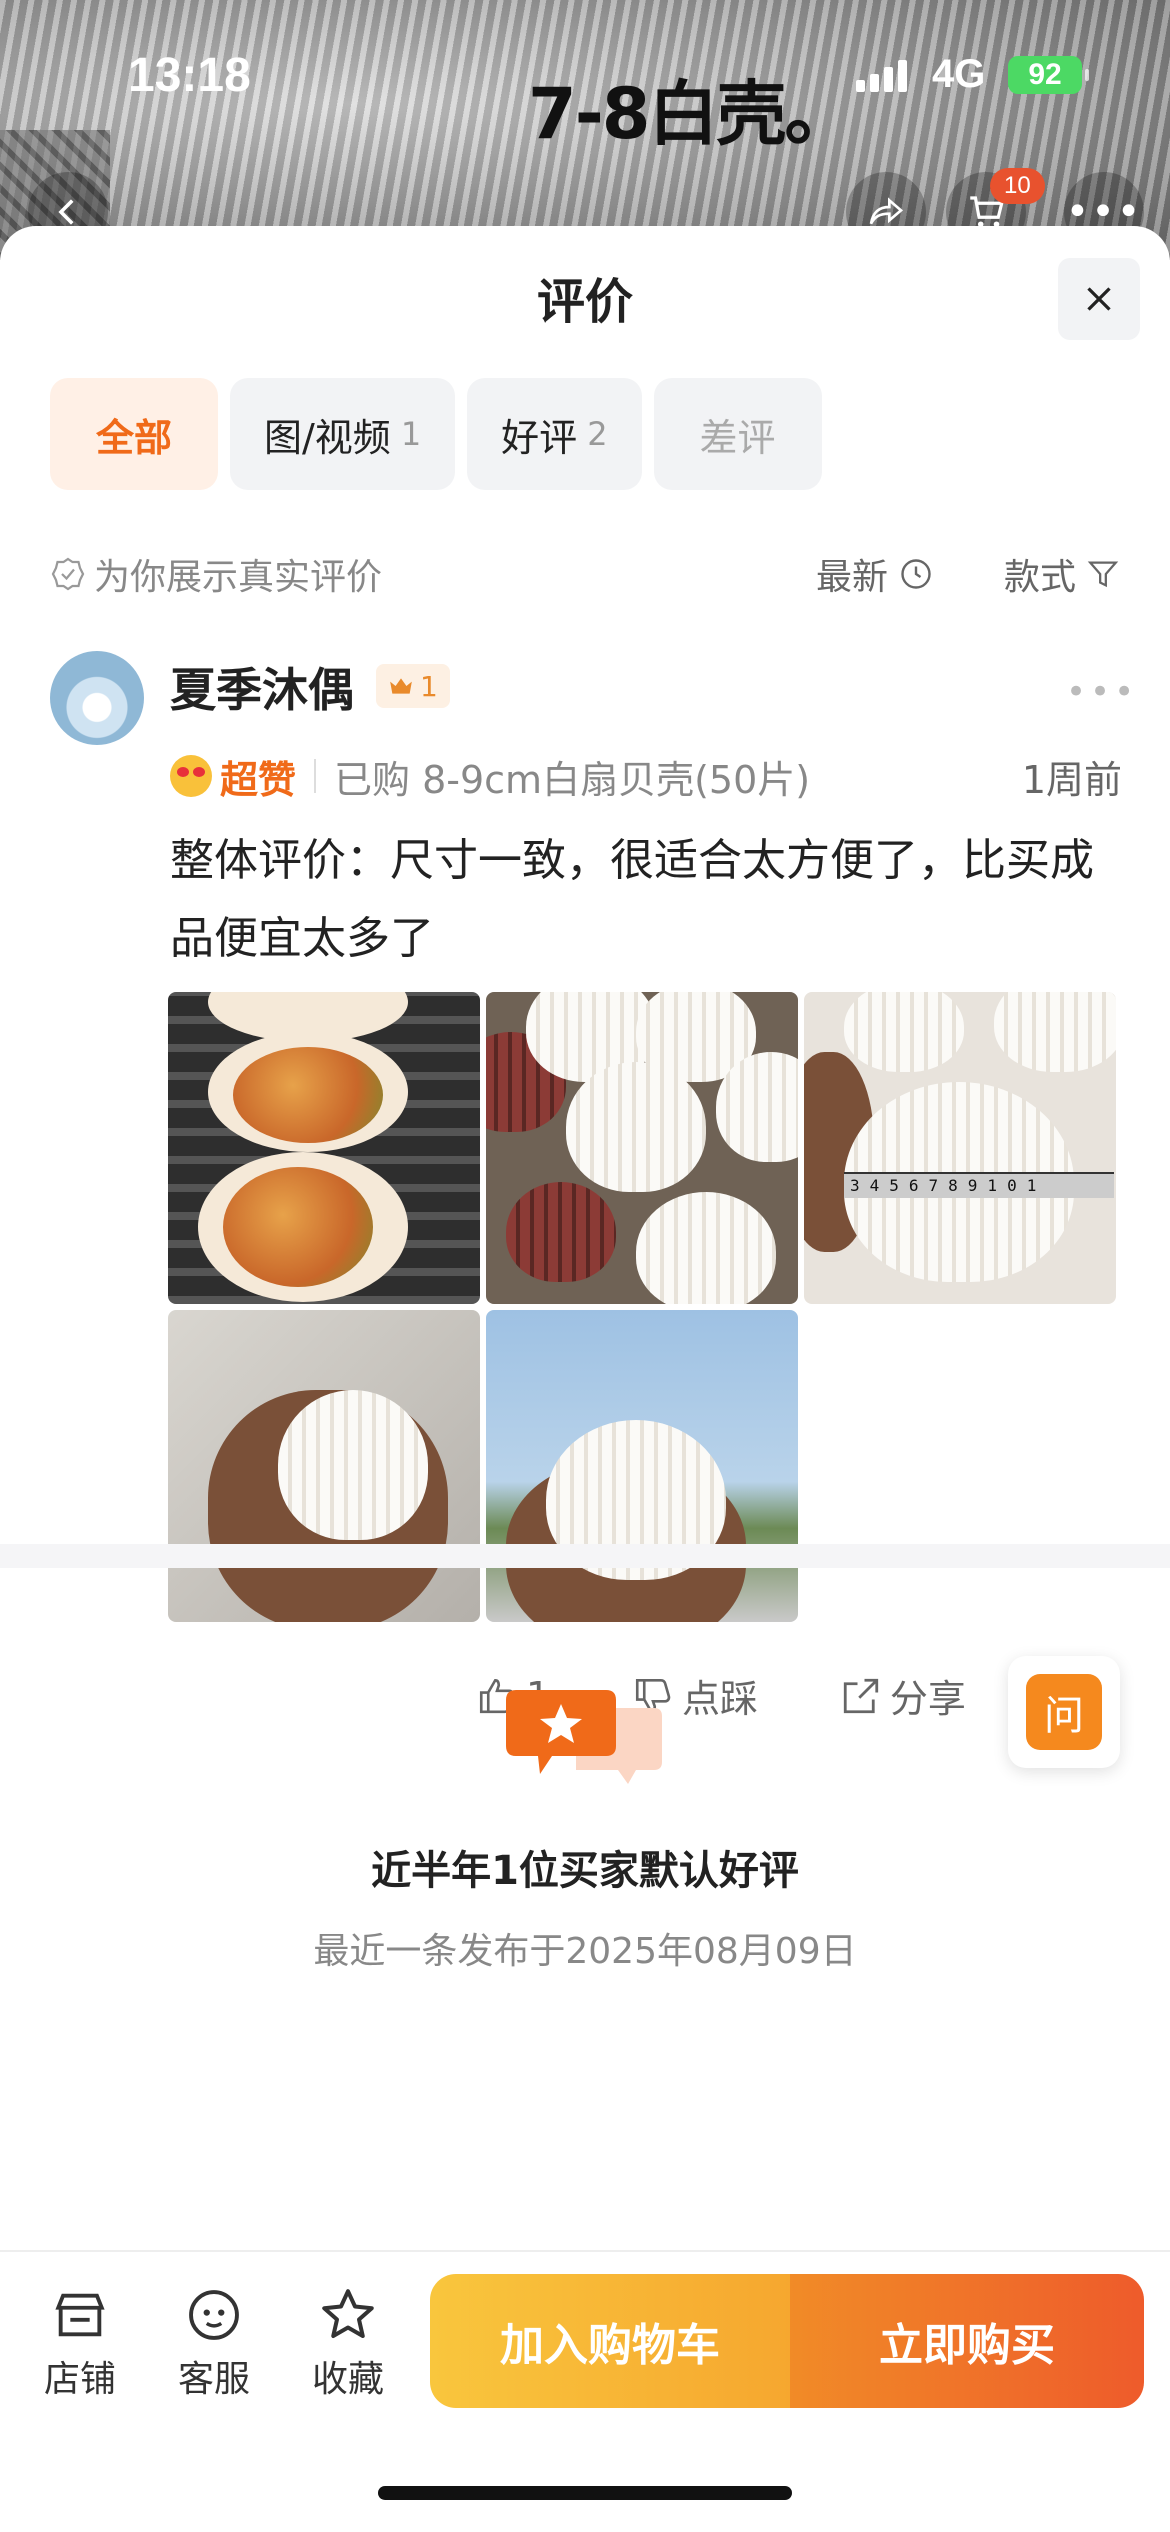  What do you see at coordinates (80, 2341) in the screenshot?
I see `store-button: 店铺` at bounding box center [80, 2341].